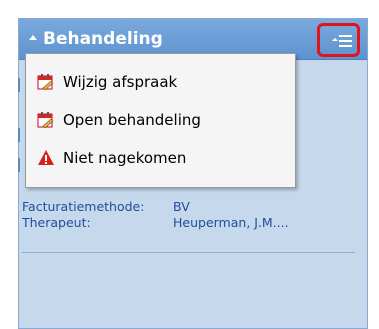  What do you see at coordinates (181, 206) in the screenshot?
I see `facturatie-value: BV` at bounding box center [181, 206].